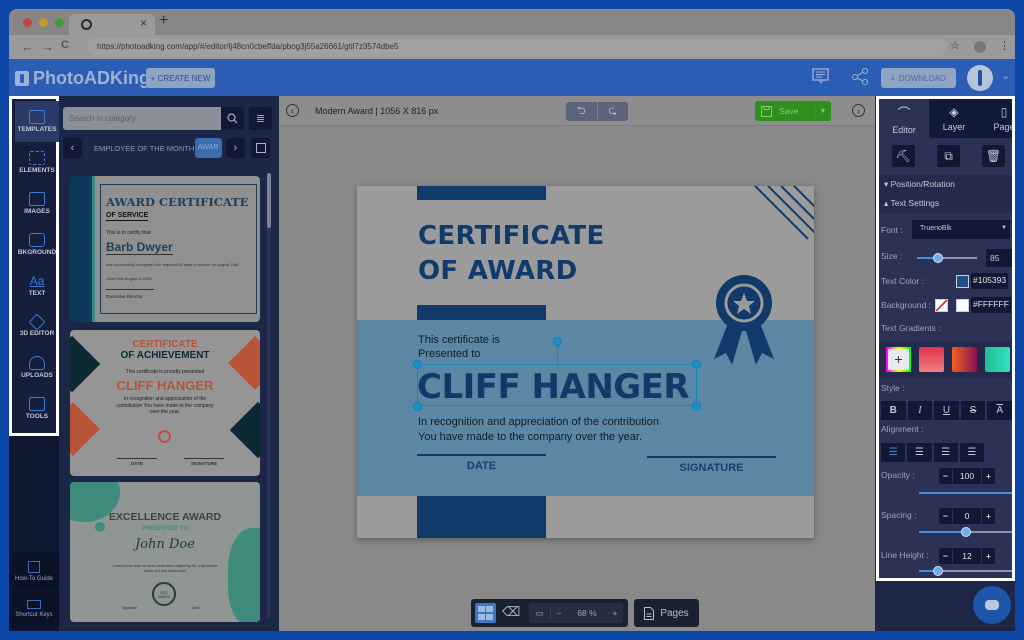  What do you see at coordinates (945, 516) in the screenshot?
I see `spacing-minus: −` at bounding box center [945, 516].